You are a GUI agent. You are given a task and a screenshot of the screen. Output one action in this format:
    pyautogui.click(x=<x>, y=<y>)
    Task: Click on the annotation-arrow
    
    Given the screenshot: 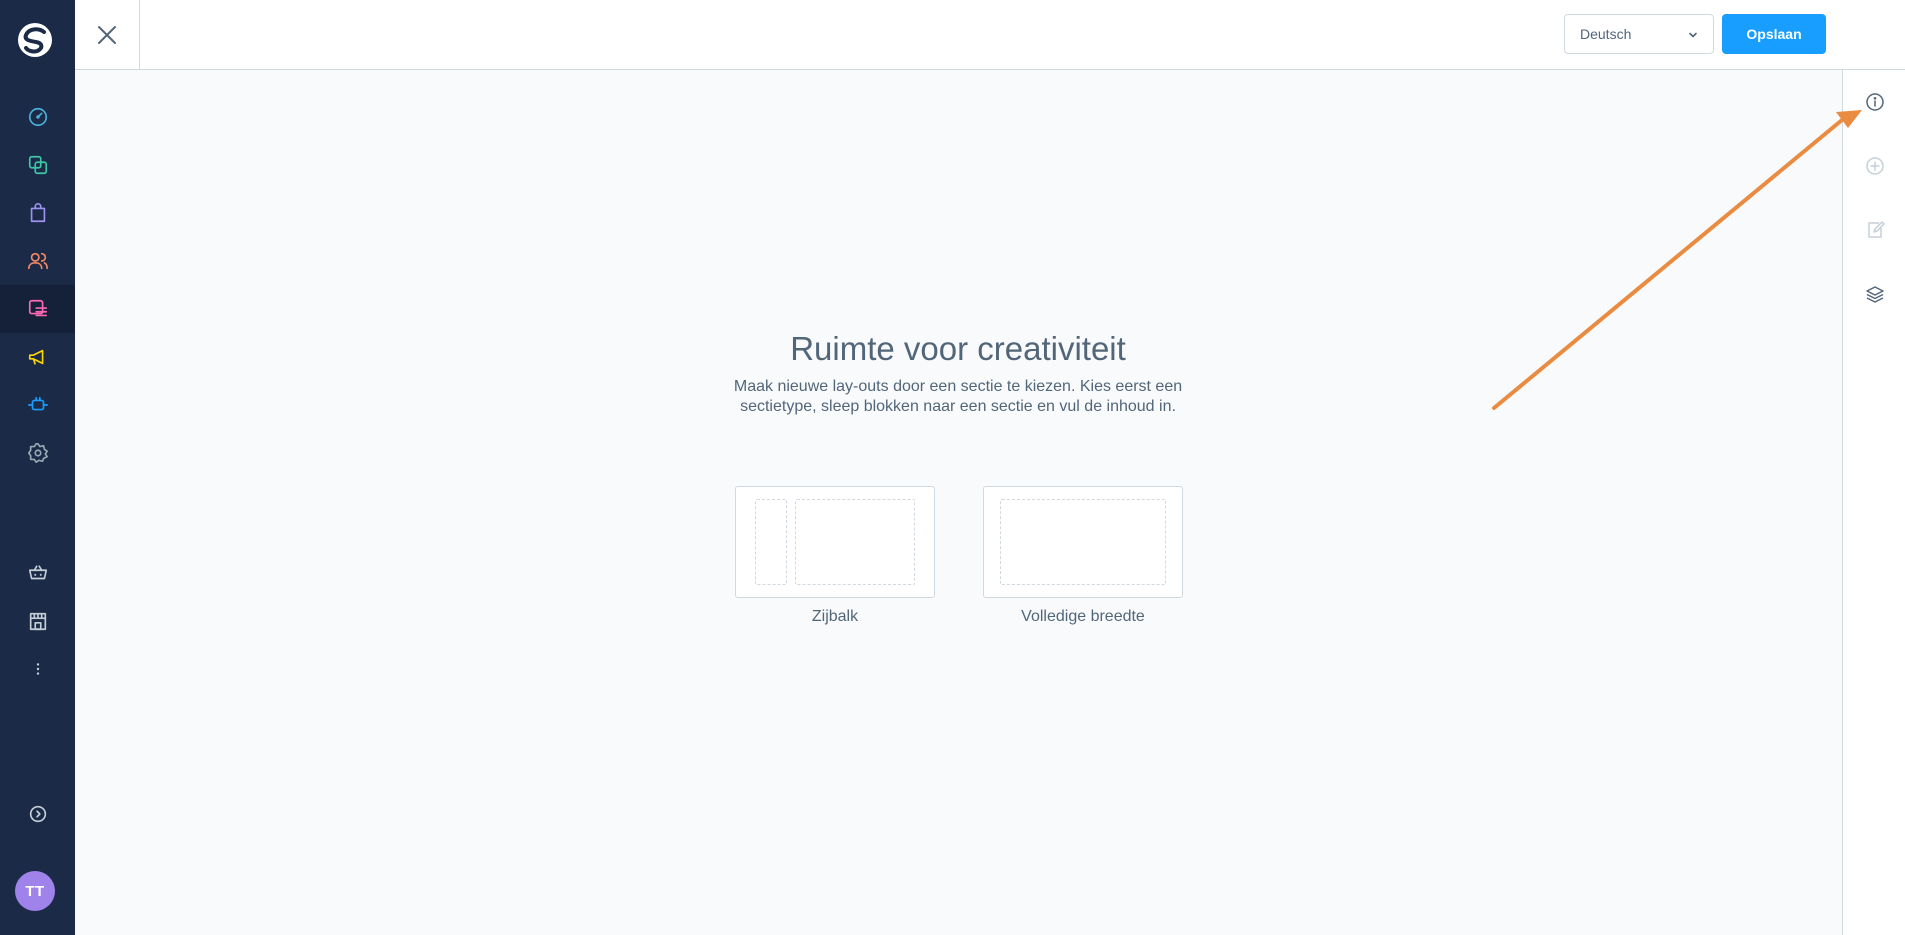 What is the action you would take?
    pyautogui.click(x=1677, y=260)
    